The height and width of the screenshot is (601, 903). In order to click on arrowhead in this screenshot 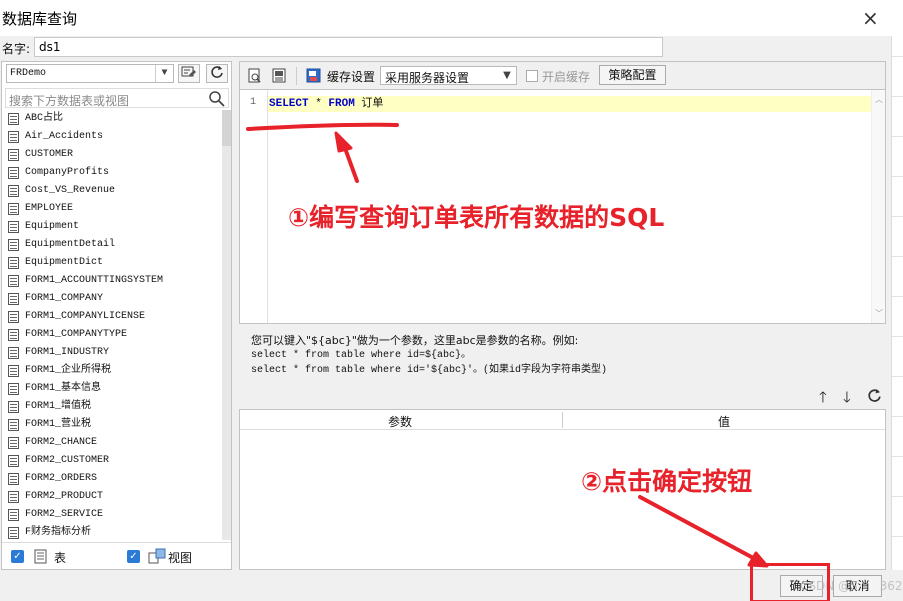, I will do `click(343, 142)`.